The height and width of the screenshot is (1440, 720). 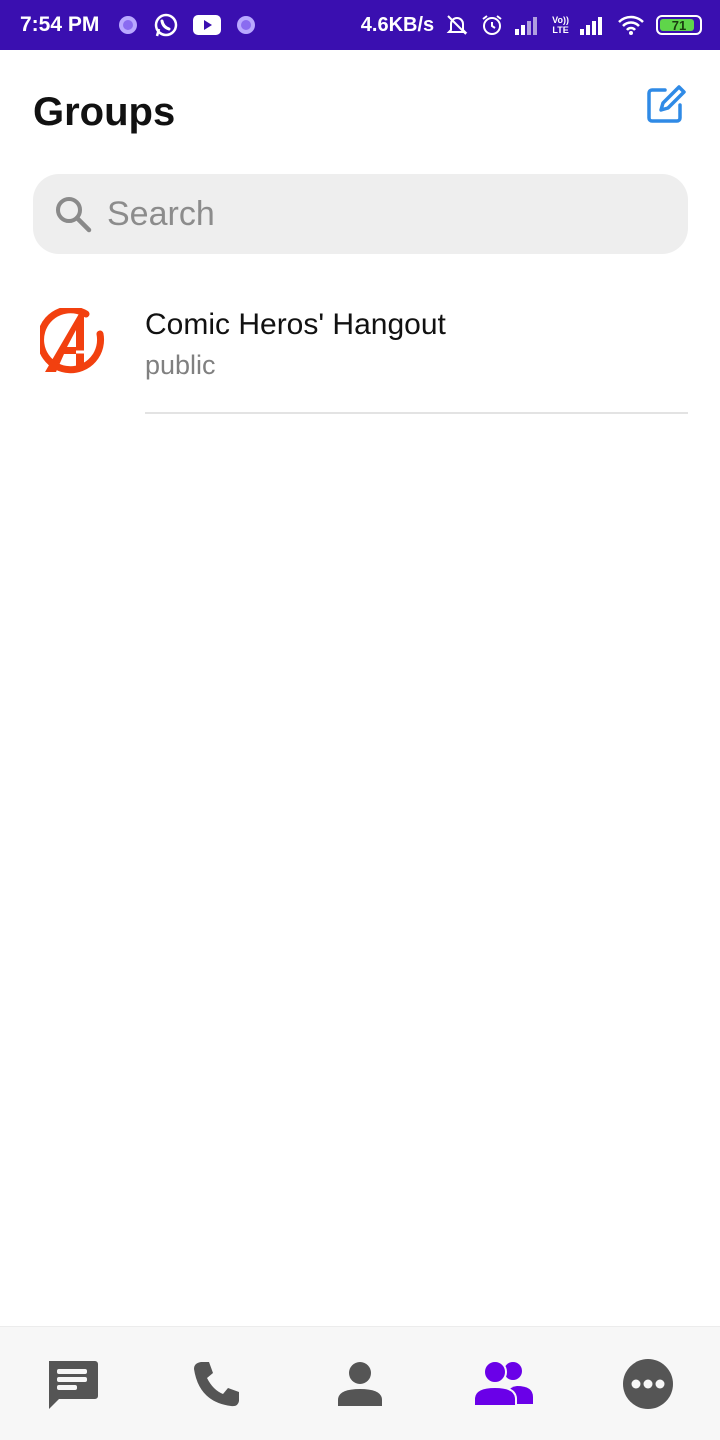 What do you see at coordinates (295, 324) in the screenshot?
I see `group-name: Comic Heros' Hangout` at bounding box center [295, 324].